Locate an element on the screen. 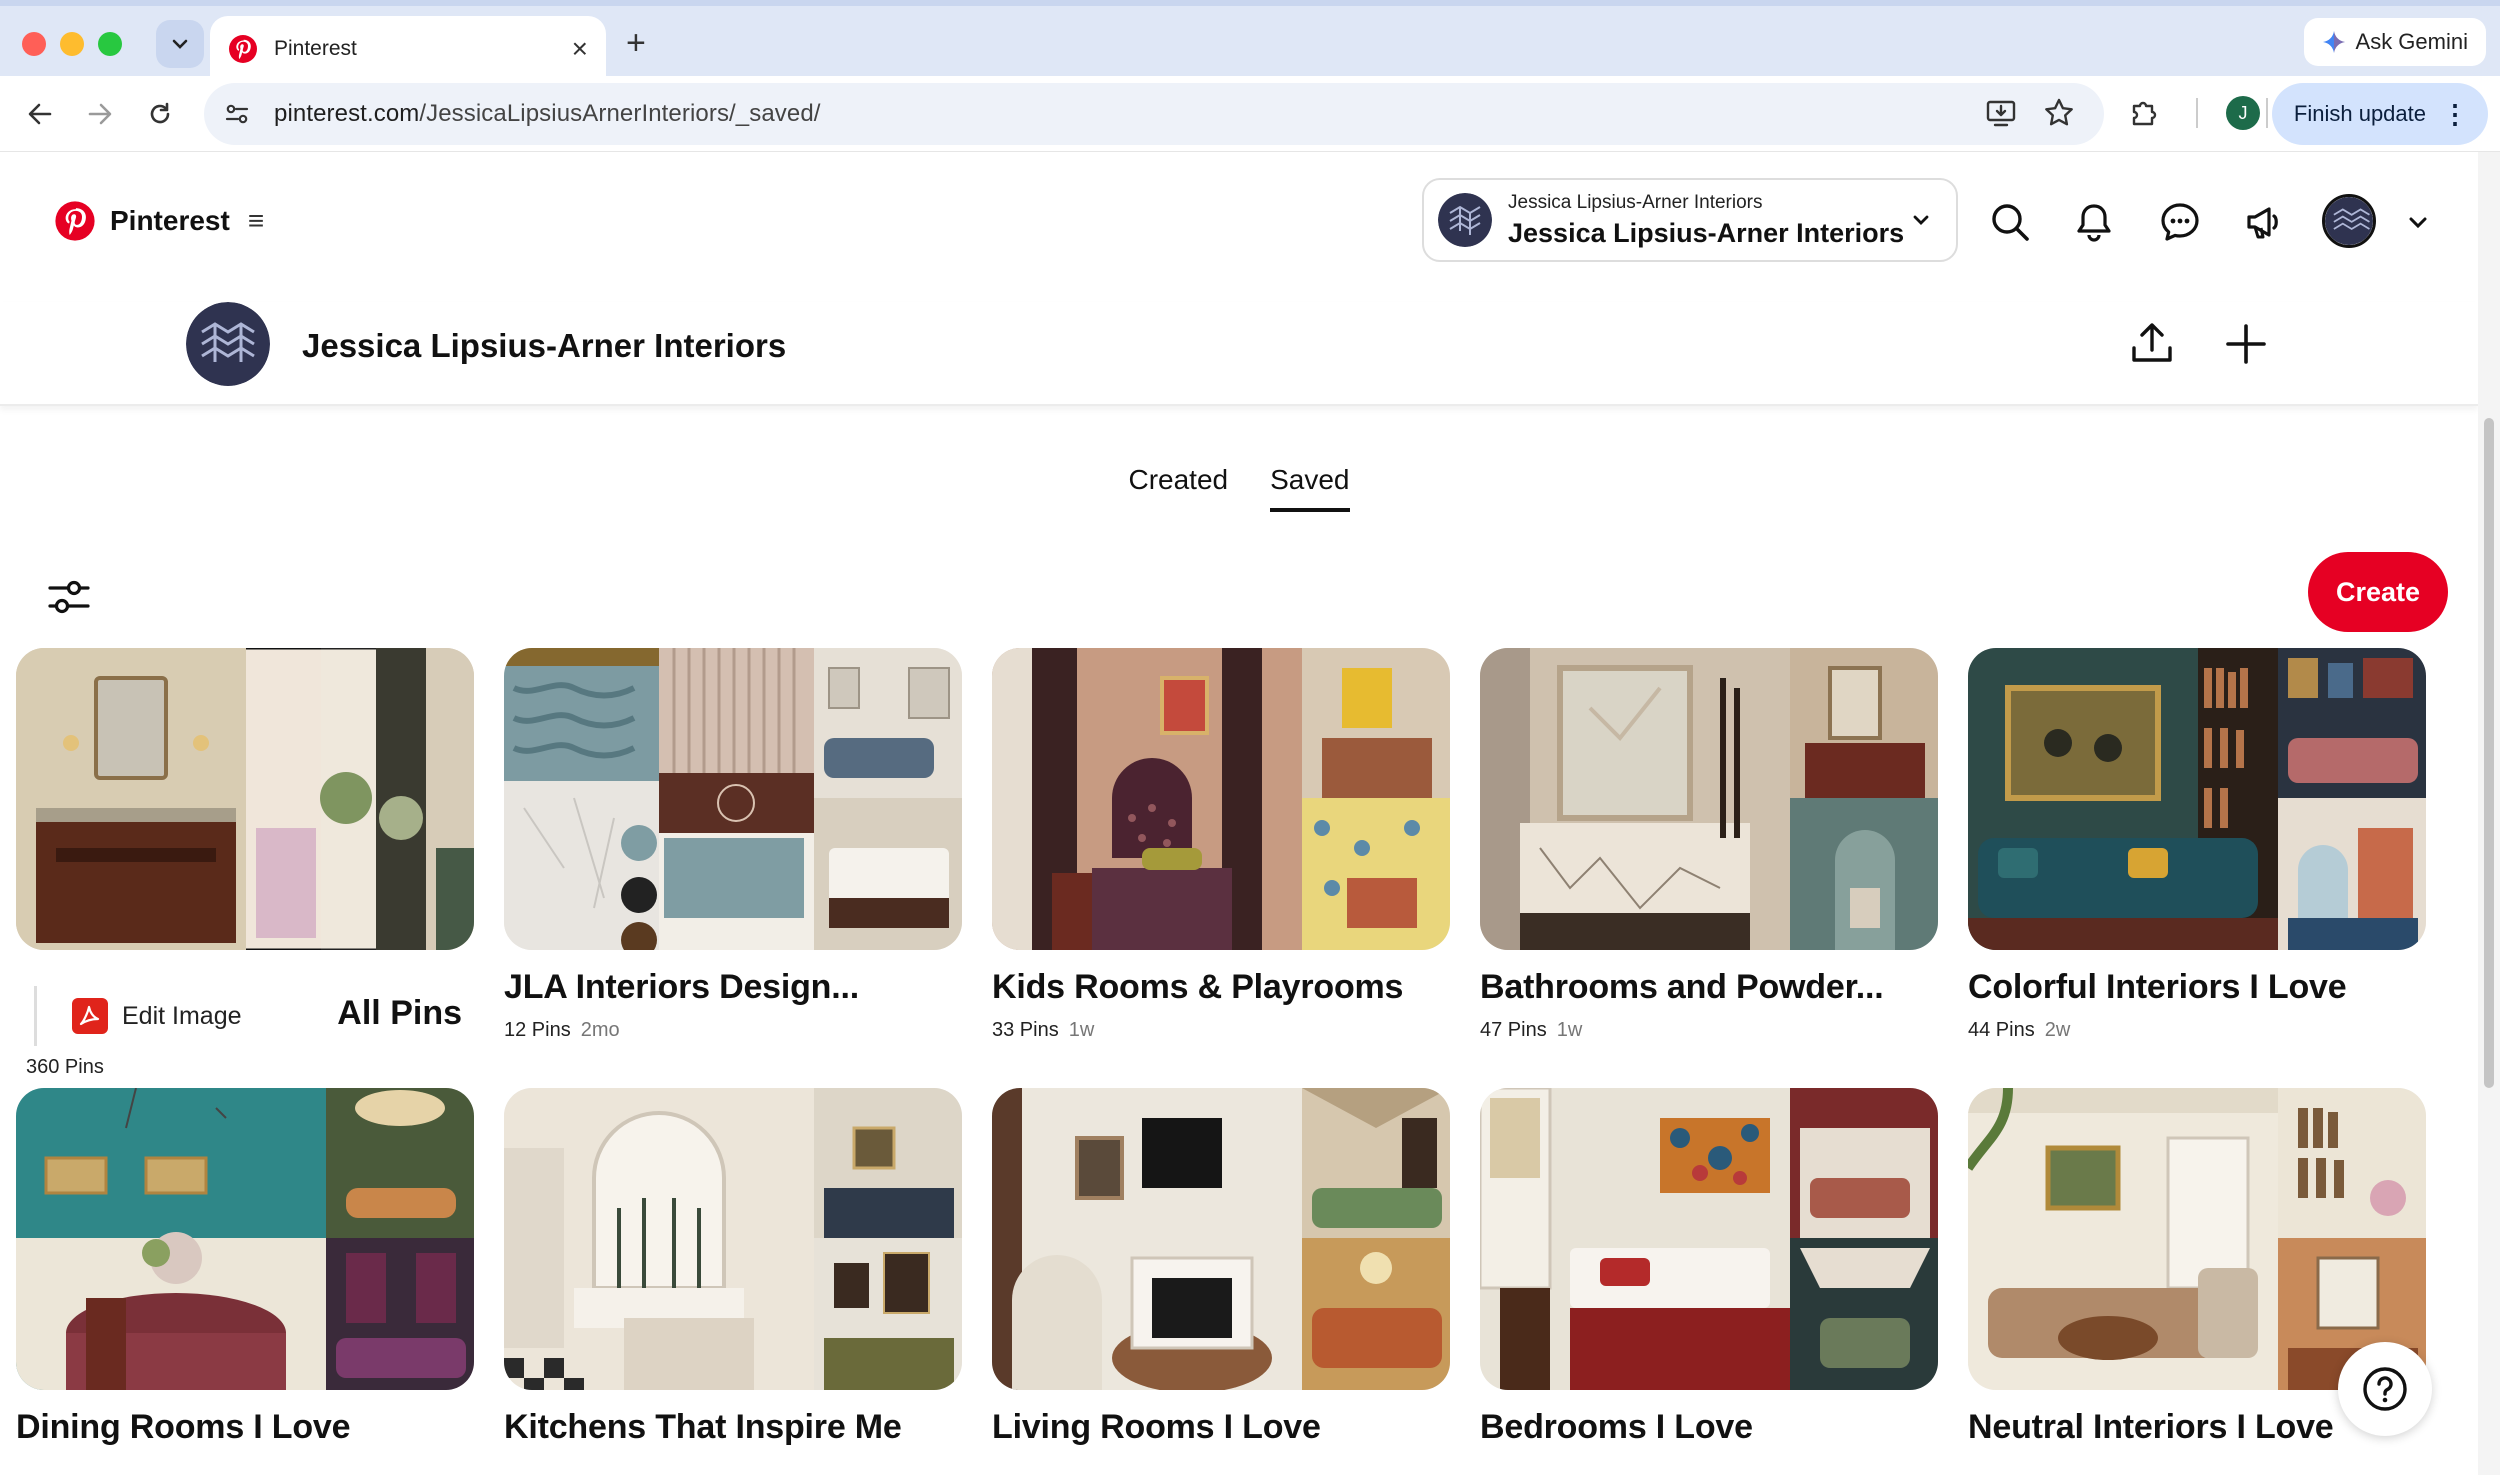 The image size is (2500, 1475). tab-created: Created is located at coordinates (1178, 488).